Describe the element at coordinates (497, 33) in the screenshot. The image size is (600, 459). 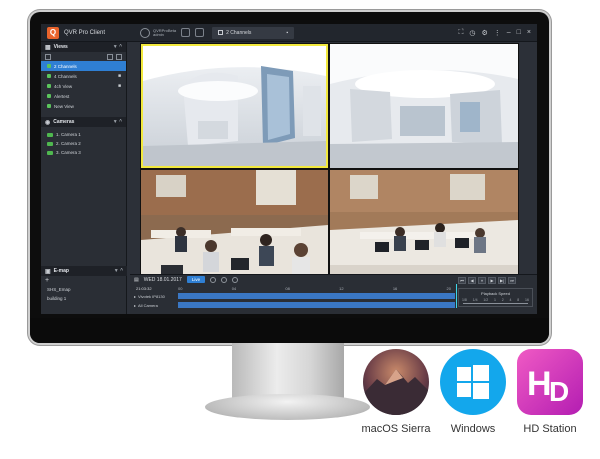
I see `more-icon: ⋮` at that location.